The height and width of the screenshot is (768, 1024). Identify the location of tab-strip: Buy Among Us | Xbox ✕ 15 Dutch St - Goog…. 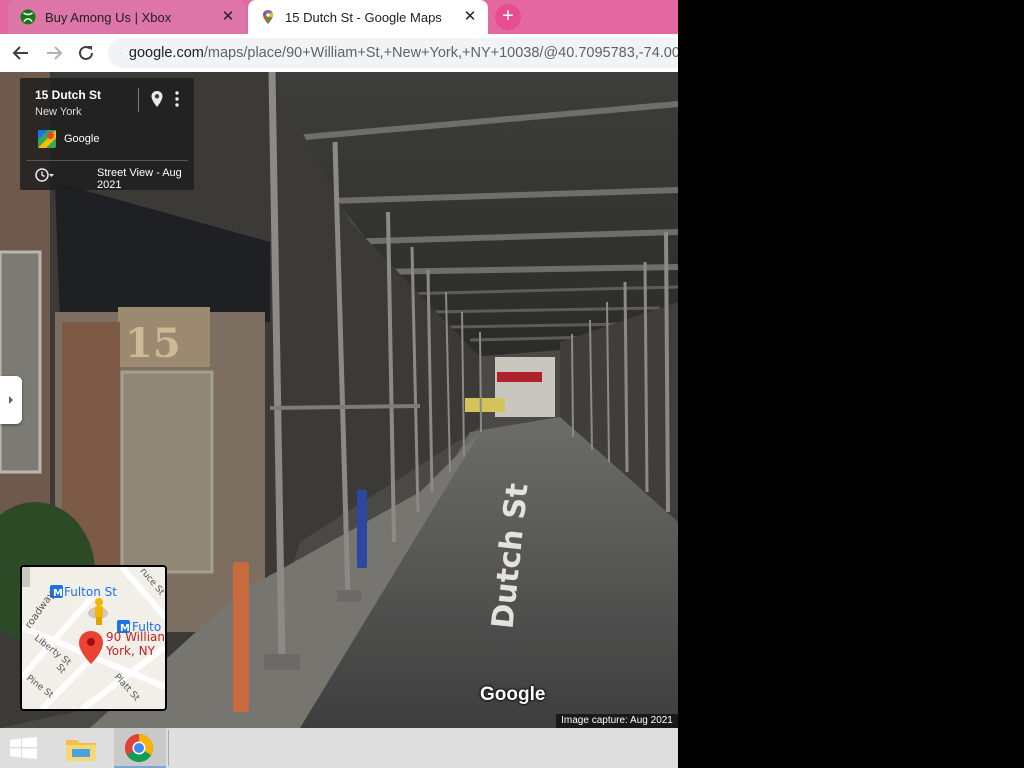
(339, 17).